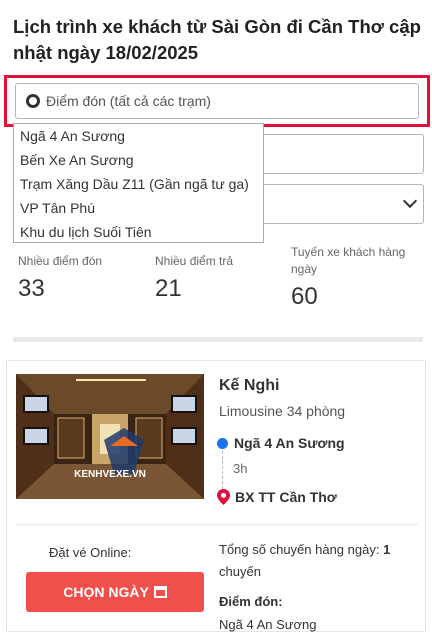 The image size is (432, 632). Describe the element at coordinates (299, 549) in the screenshot. I see `trips-label: Tổng số chuyến hàng ngày:` at that location.